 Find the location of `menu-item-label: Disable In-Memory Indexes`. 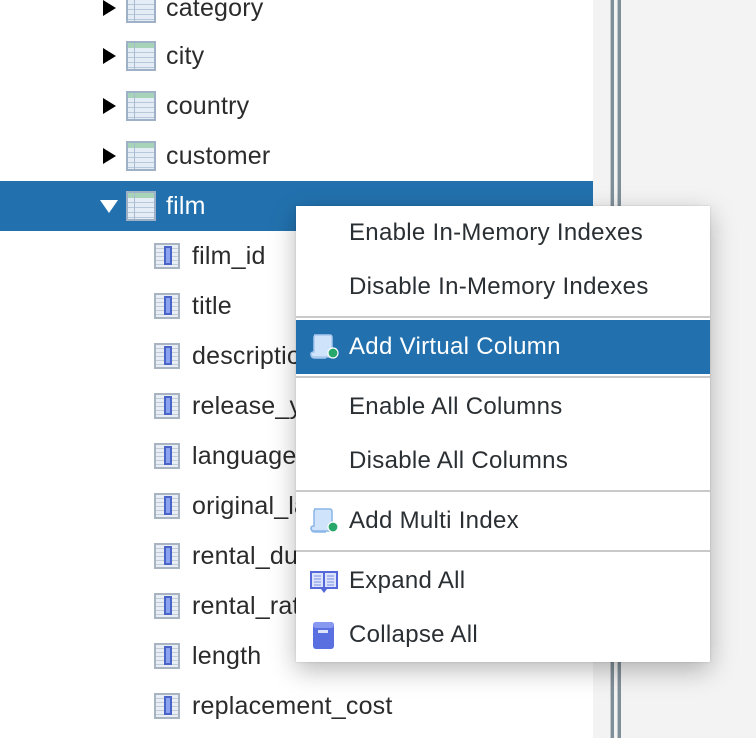

menu-item-label: Disable In-Memory Indexes is located at coordinates (499, 286).